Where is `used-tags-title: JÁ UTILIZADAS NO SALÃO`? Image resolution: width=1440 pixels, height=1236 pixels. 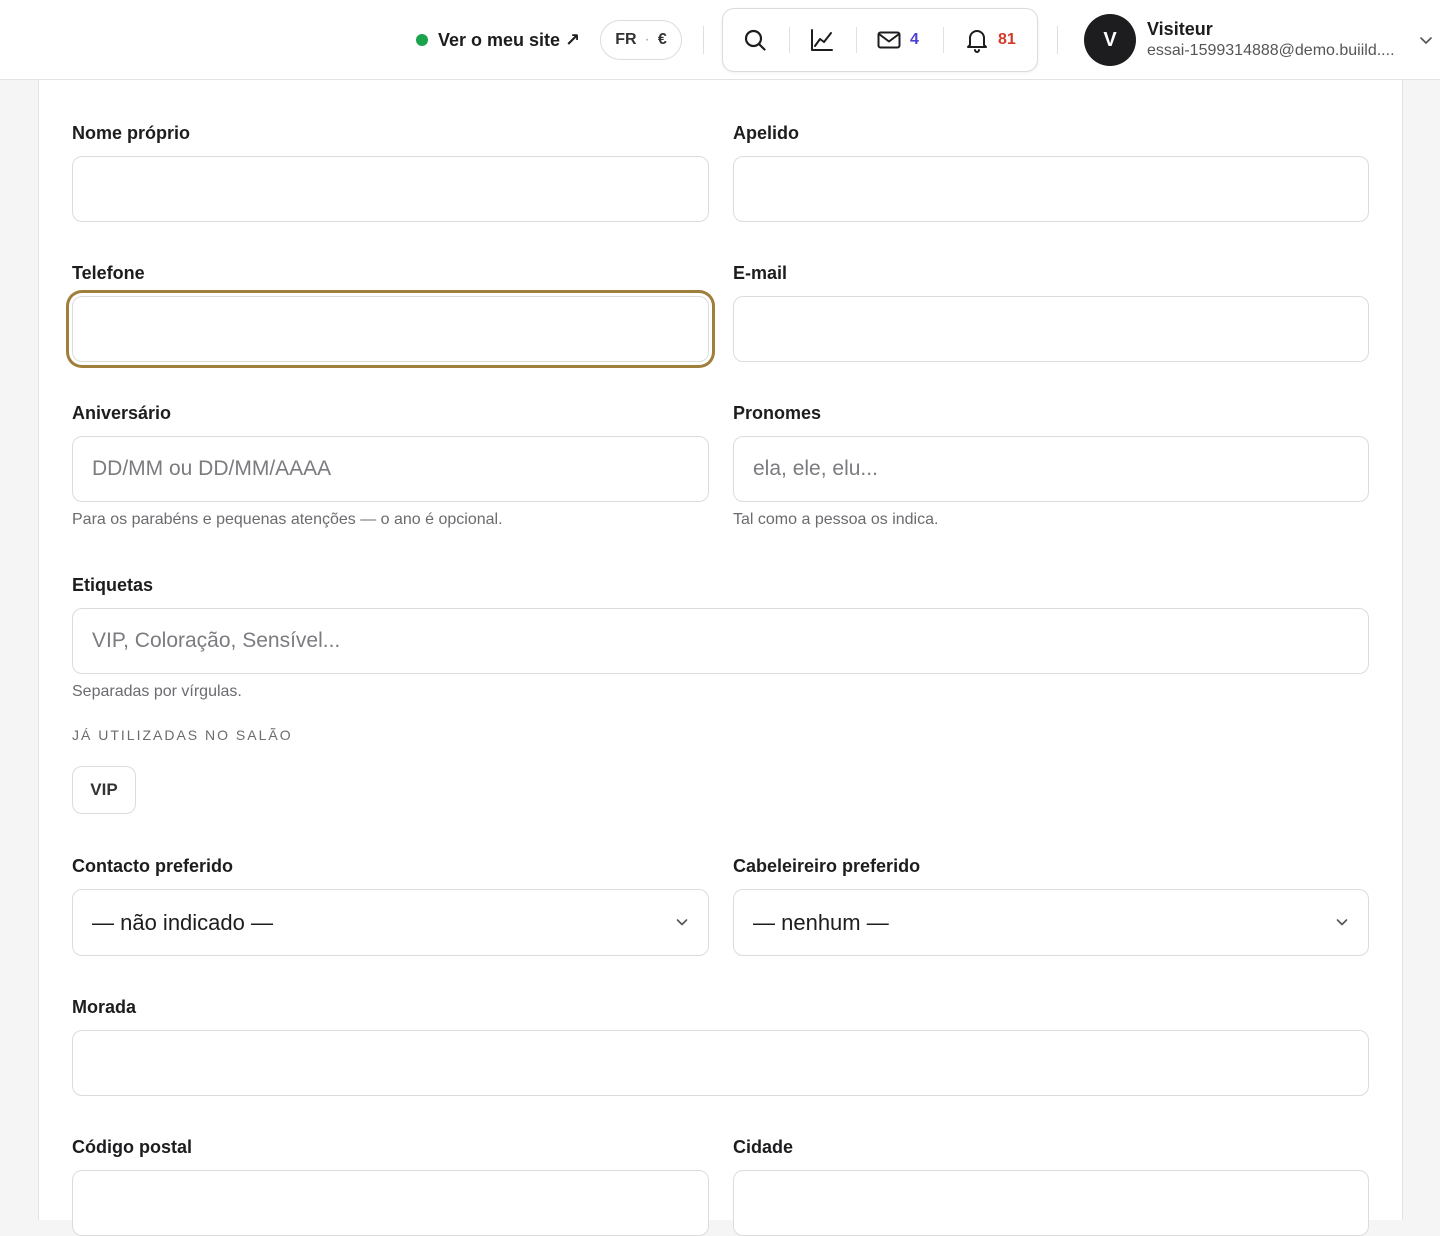 used-tags-title: JÁ UTILIZADAS NO SALÃO is located at coordinates (182, 735).